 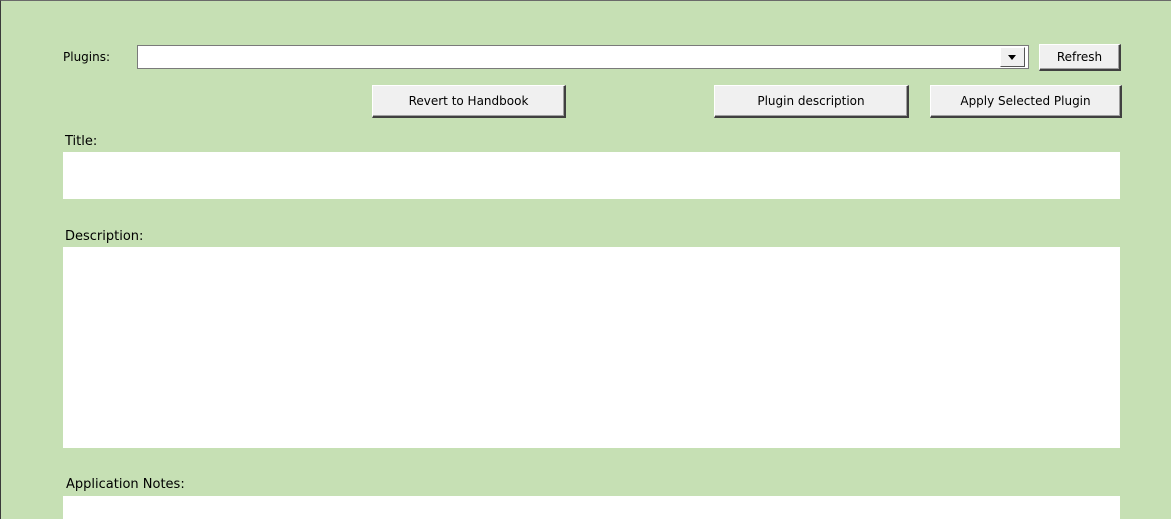 I want to click on plugins-dropdown-button, so click(x=1012, y=57).